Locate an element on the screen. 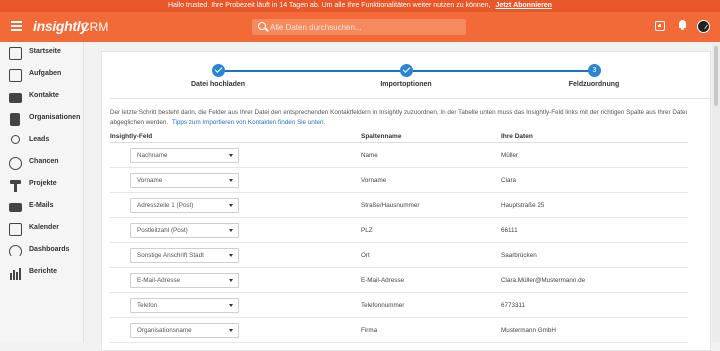  sidebar-item-label: Berichte is located at coordinates (43, 271).